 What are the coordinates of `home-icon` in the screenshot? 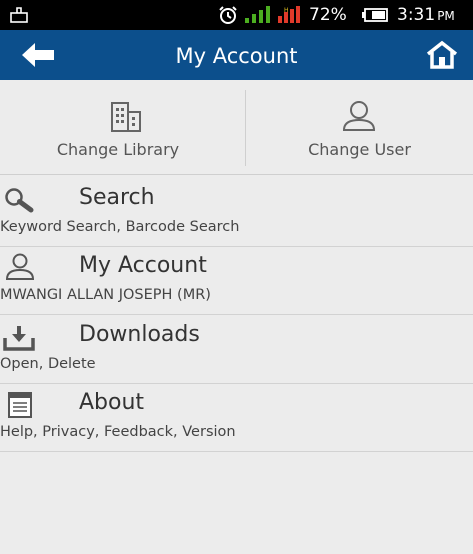 It's located at (442, 54).